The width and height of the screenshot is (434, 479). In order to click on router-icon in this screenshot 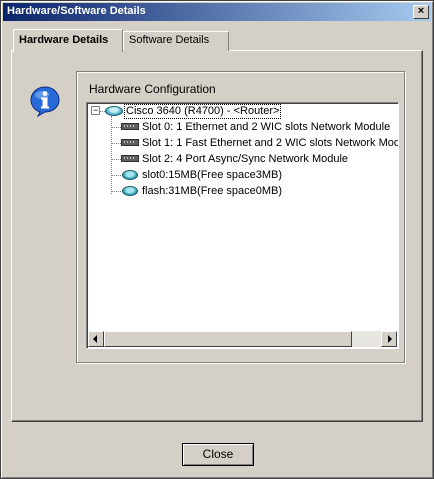, I will do `click(114, 111)`.